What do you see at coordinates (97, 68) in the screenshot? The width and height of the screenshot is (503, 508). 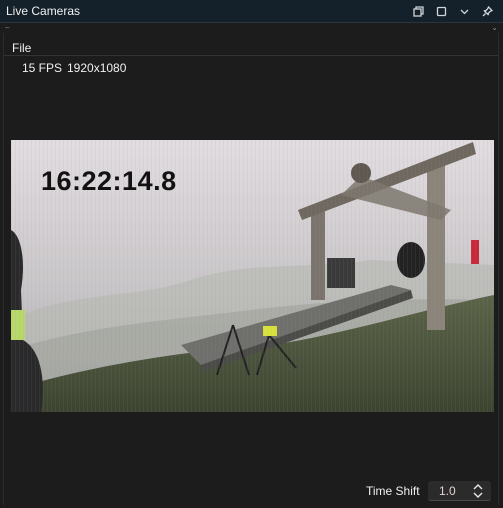 I see `resolution-readout: 1920x1080` at bounding box center [97, 68].